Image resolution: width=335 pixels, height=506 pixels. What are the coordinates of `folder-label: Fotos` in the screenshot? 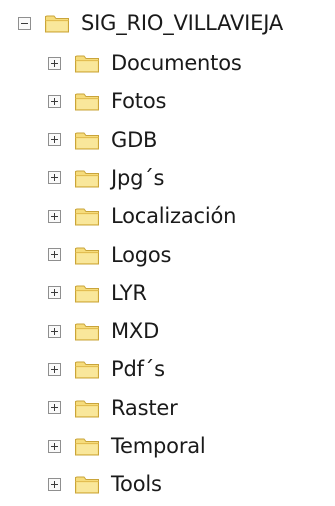 It's located at (138, 101).